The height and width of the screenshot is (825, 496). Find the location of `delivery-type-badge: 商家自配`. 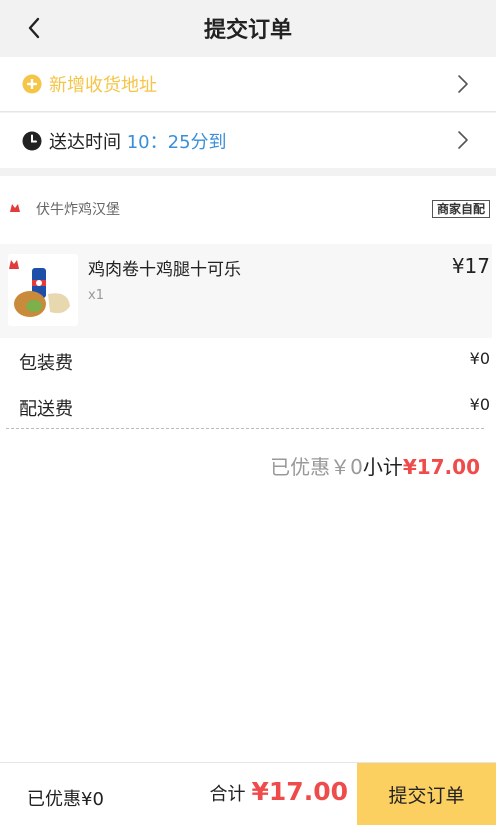

delivery-type-badge: 商家自配 is located at coordinates (460, 209).